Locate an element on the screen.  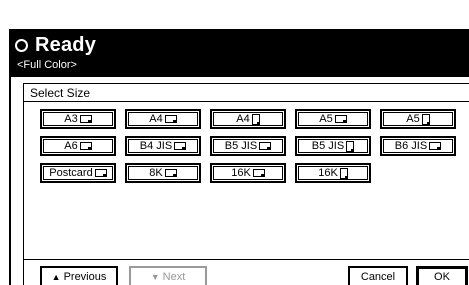
panel-title: Select Size is located at coordinates (60, 93).